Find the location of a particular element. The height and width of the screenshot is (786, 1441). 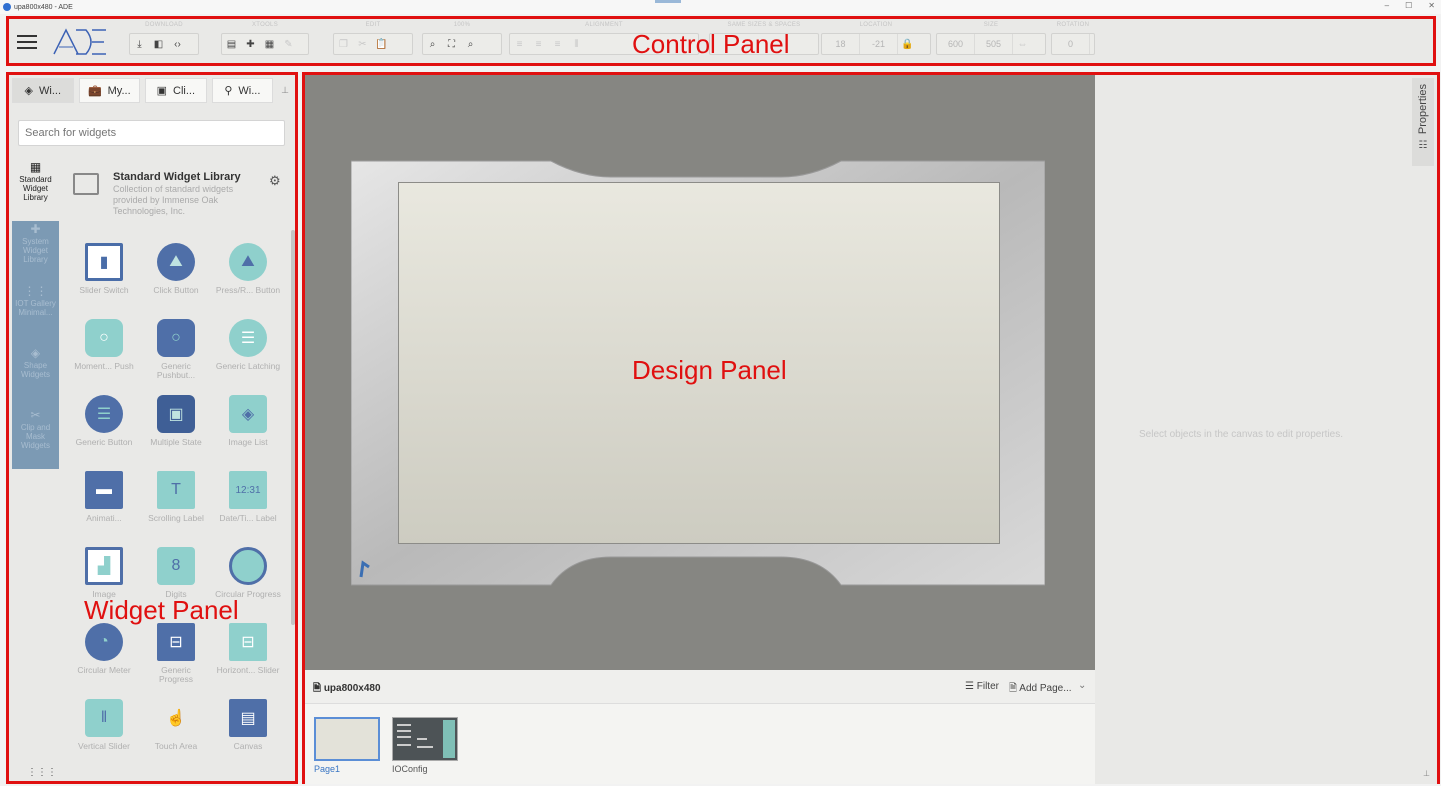

plugin-icon: ✚ is located at coordinates (250, 44).